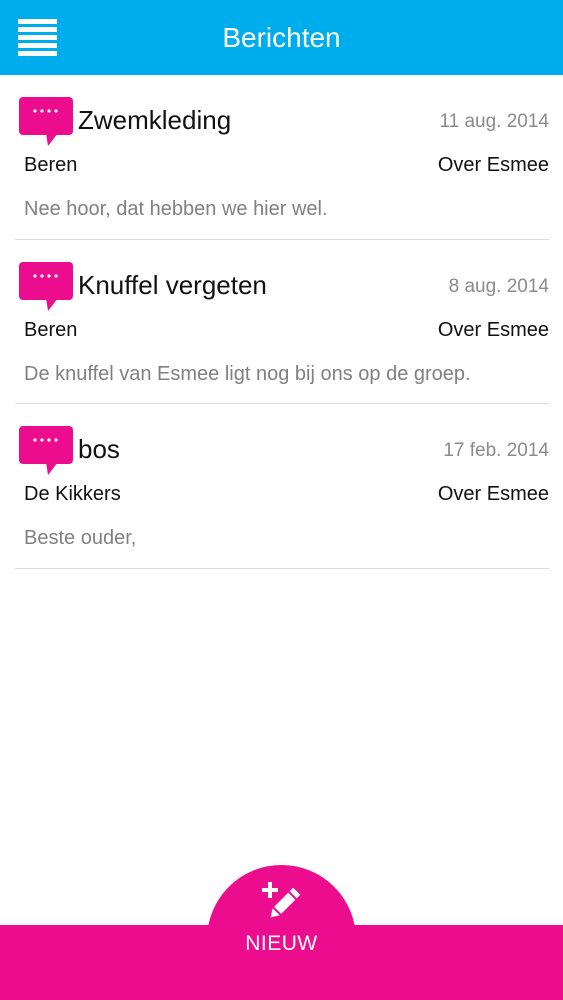  Describe the element at coordinates (281, 943) in the screenshot. I see `new-button-label: NIEUW` at that location.